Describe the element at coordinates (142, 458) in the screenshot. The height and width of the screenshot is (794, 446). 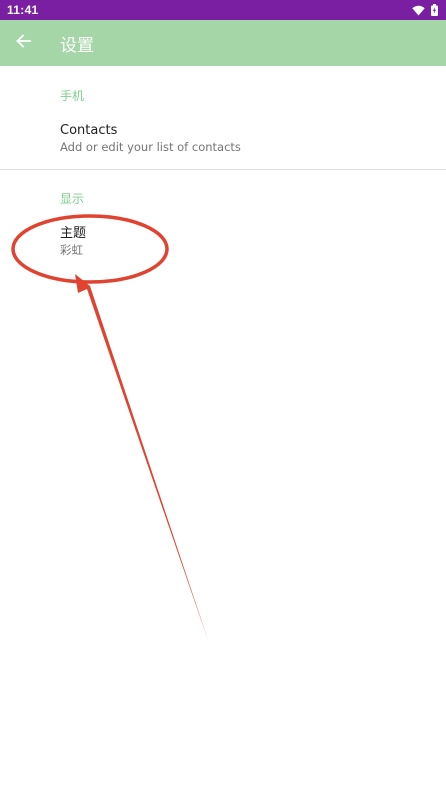
I see `annotation-arrow` at that location.